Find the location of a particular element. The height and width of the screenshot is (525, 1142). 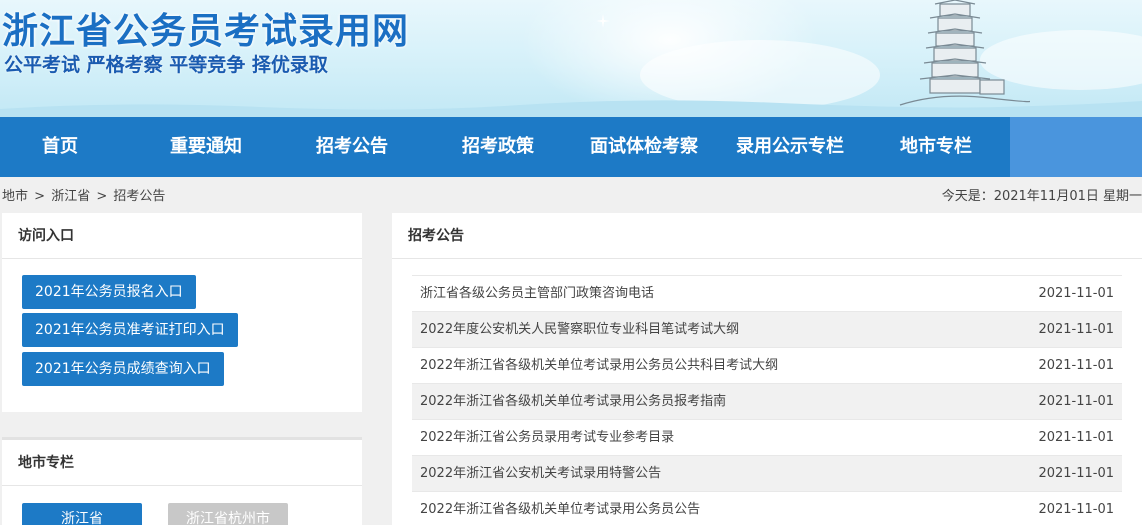

entry-panel-title: 访问入口 is located at coordinates (182, 236).